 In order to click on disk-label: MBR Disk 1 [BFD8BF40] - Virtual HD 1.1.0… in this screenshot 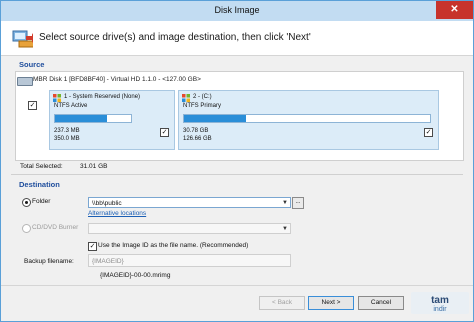, I will do `click(117, 79)`.